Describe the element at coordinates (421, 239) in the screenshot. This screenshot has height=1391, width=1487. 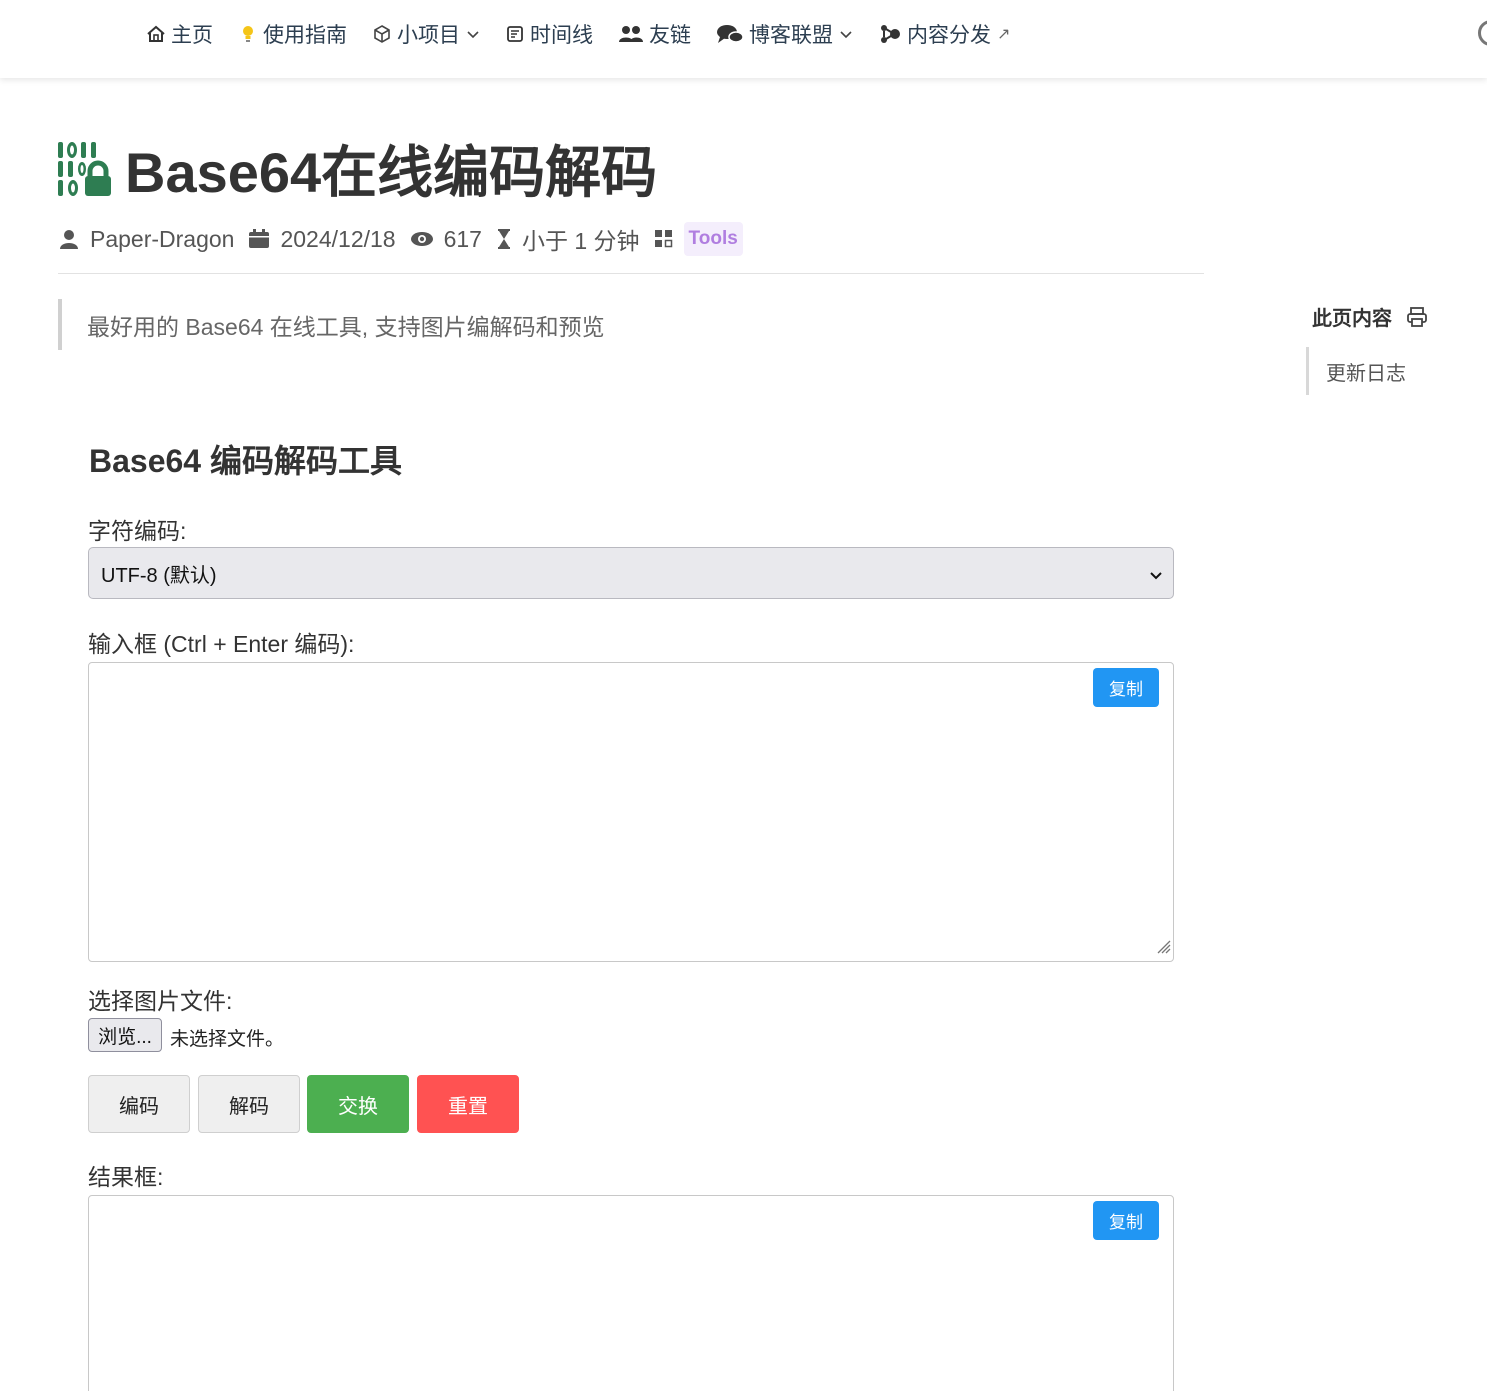
I see `eye-icon` at that location.